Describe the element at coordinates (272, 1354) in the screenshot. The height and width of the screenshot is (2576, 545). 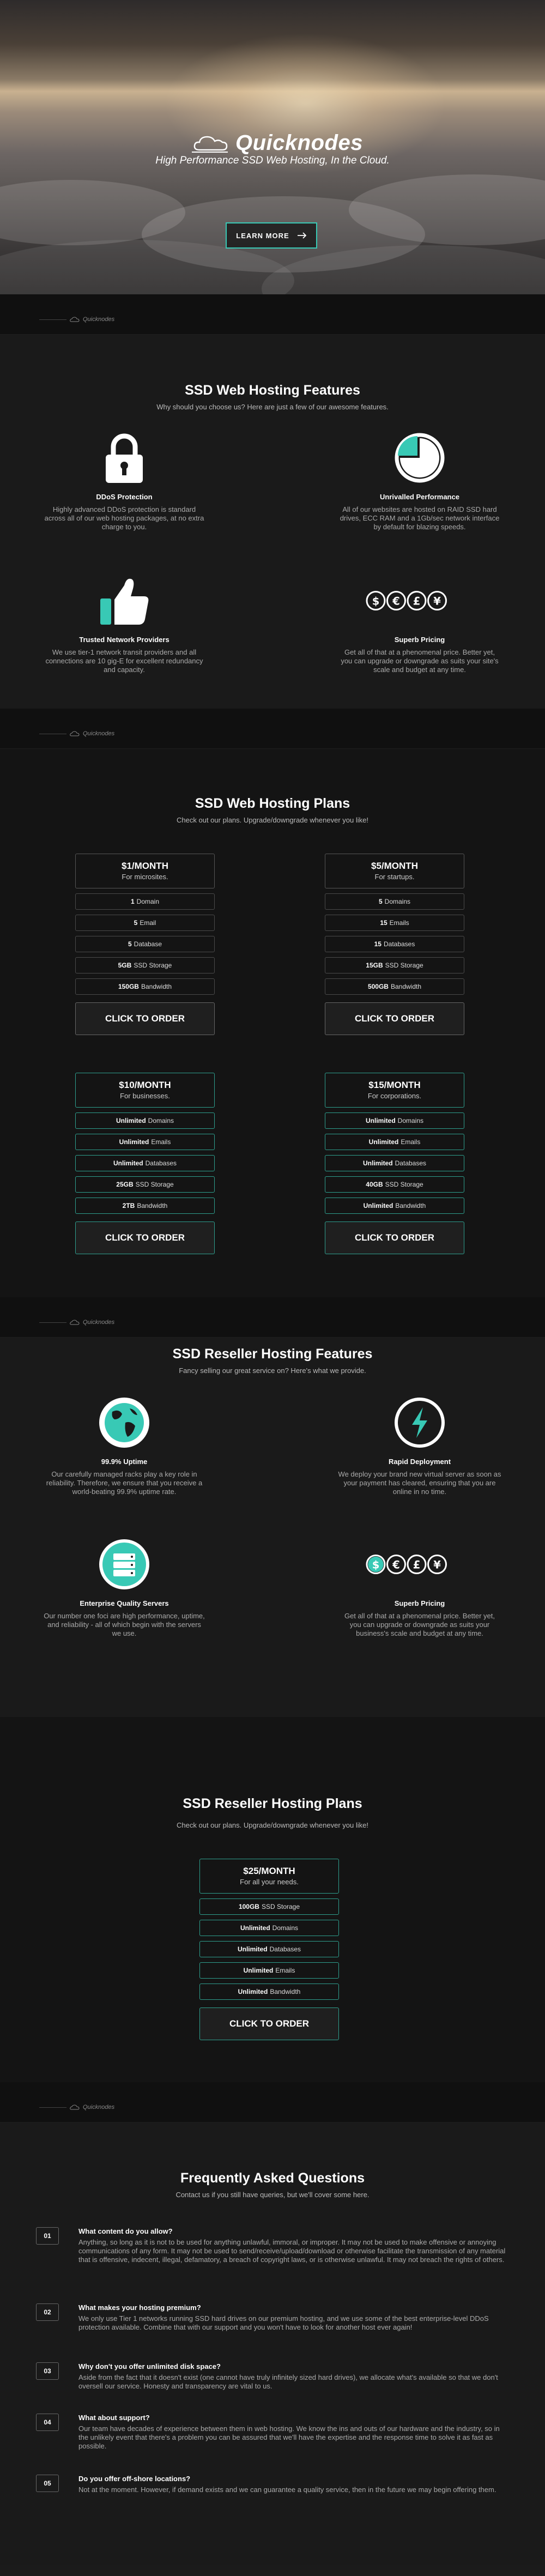
I see `section-title: SSD Reseller Hosting Features` at that location.